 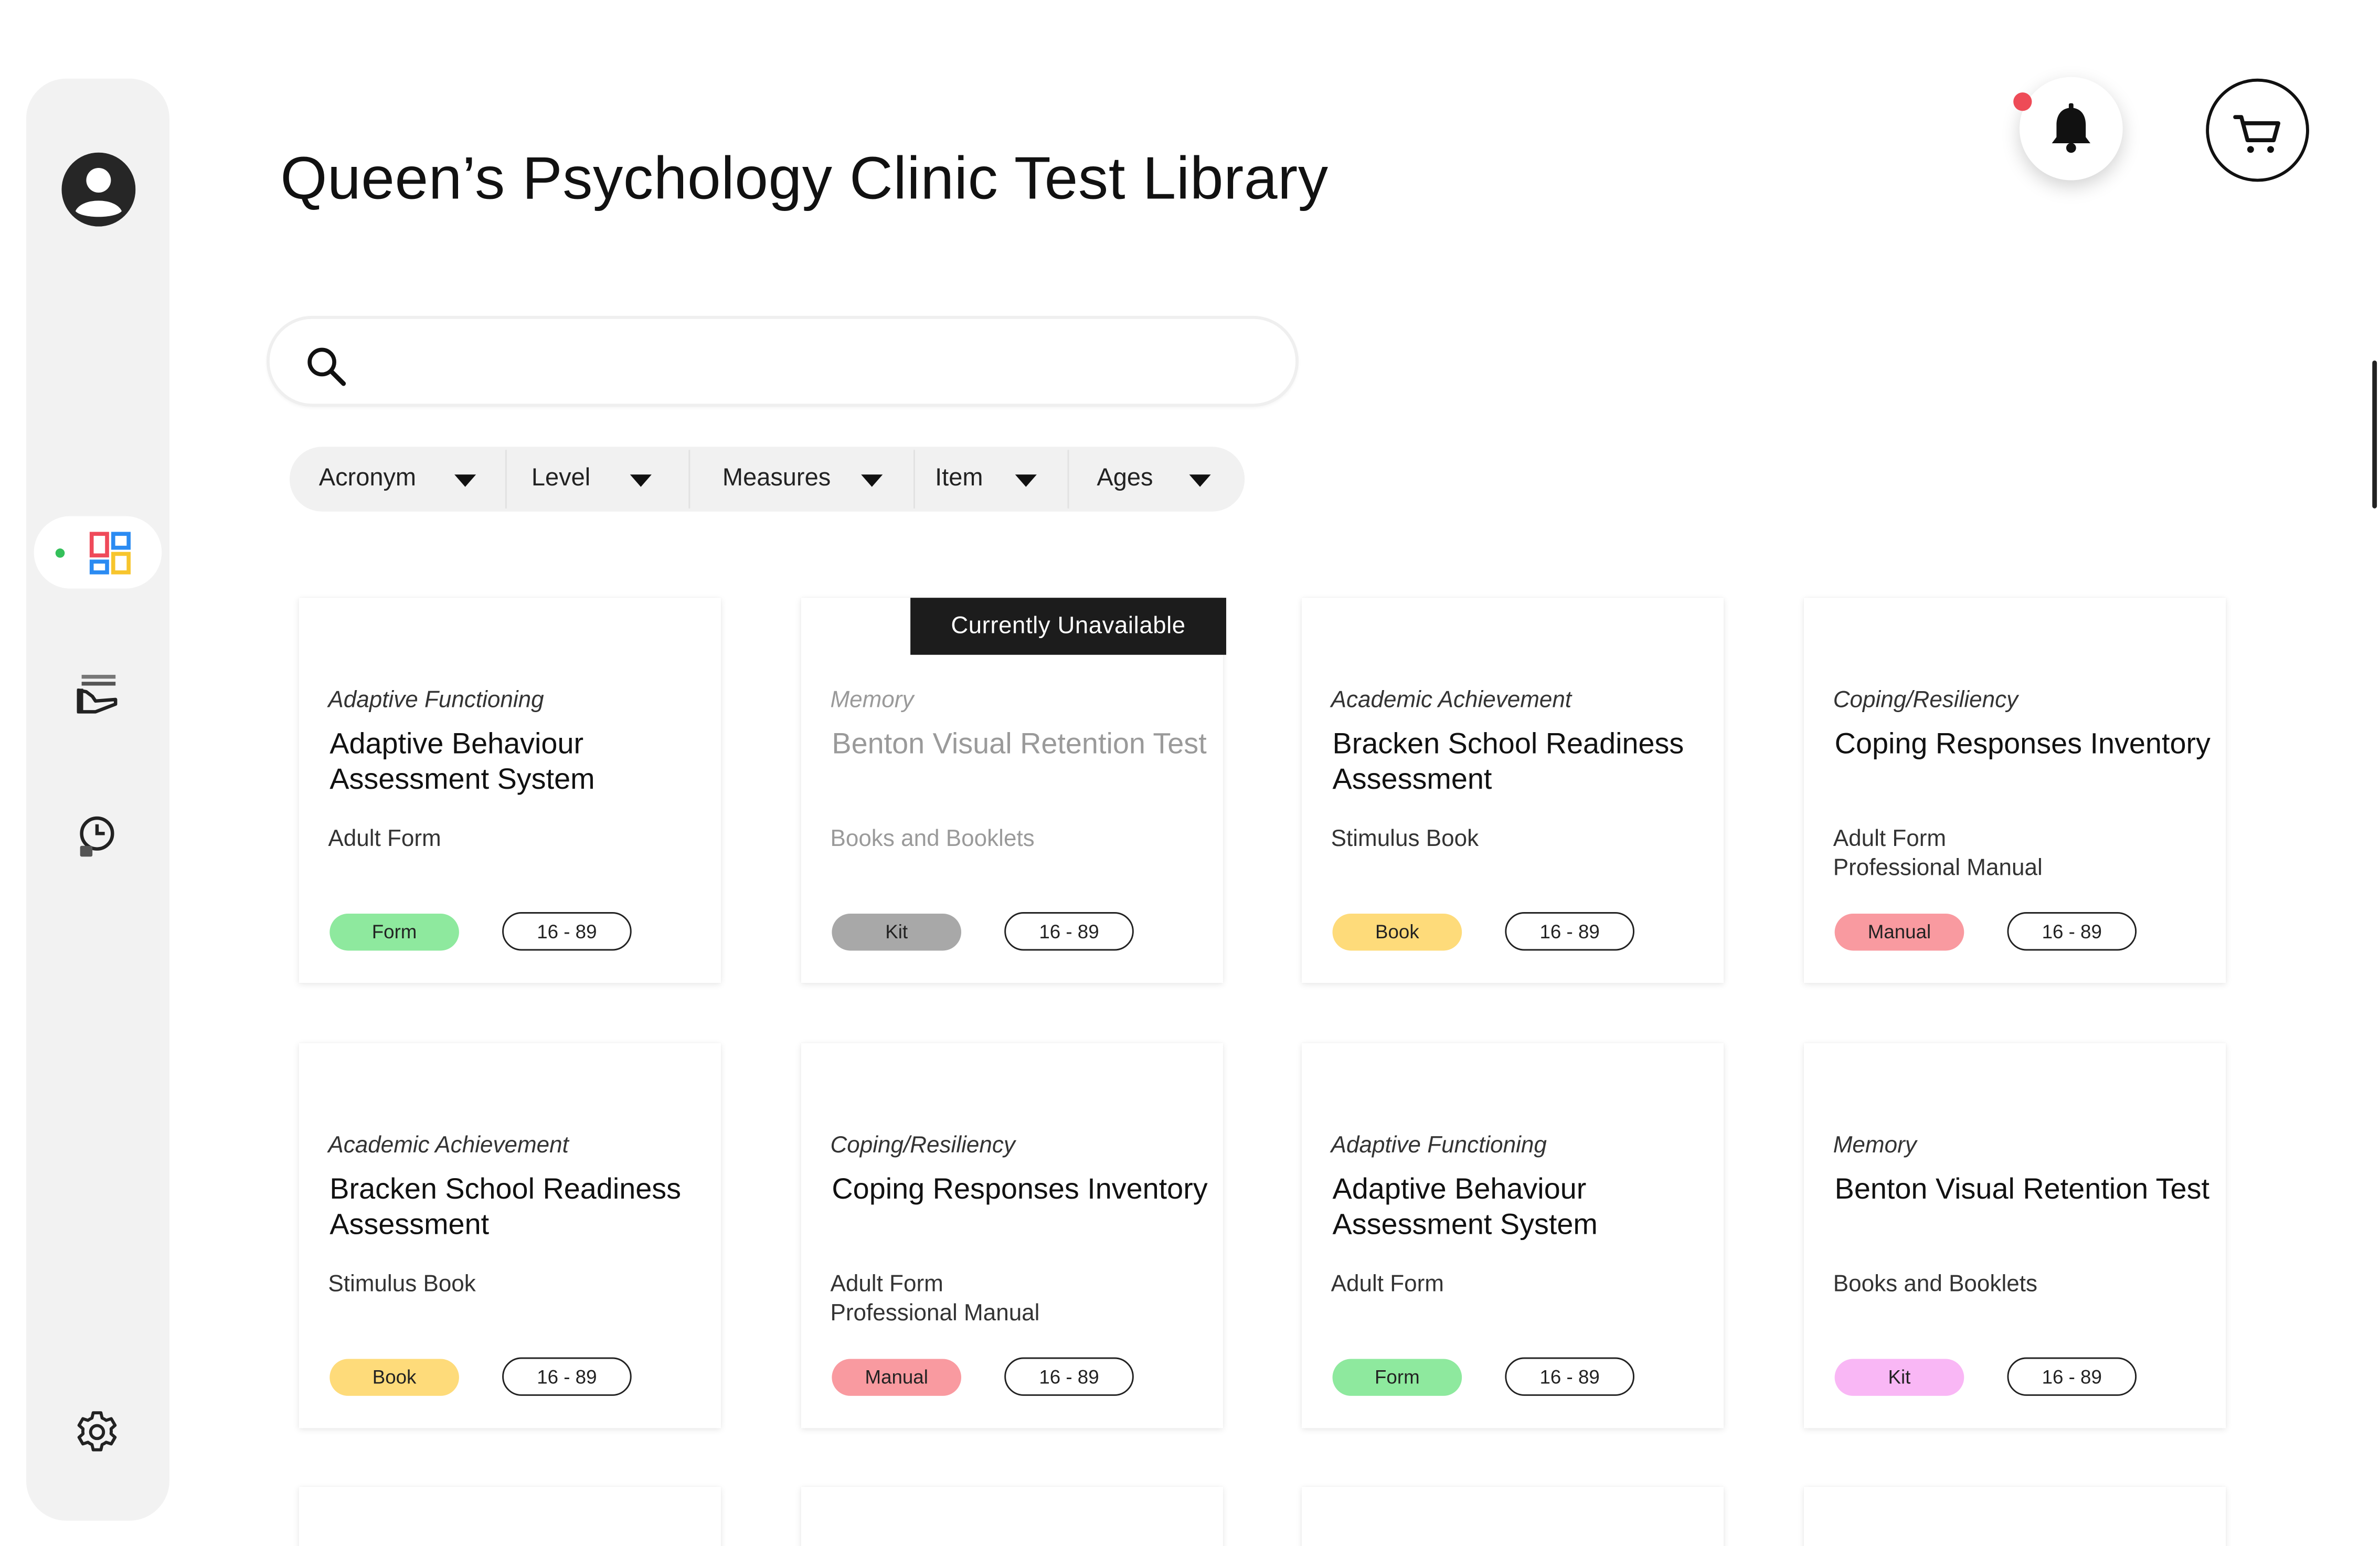 What do you see at coordinates (97, 799) in the screenshot?
I see `sidebar` at bounding box center [97, 799].